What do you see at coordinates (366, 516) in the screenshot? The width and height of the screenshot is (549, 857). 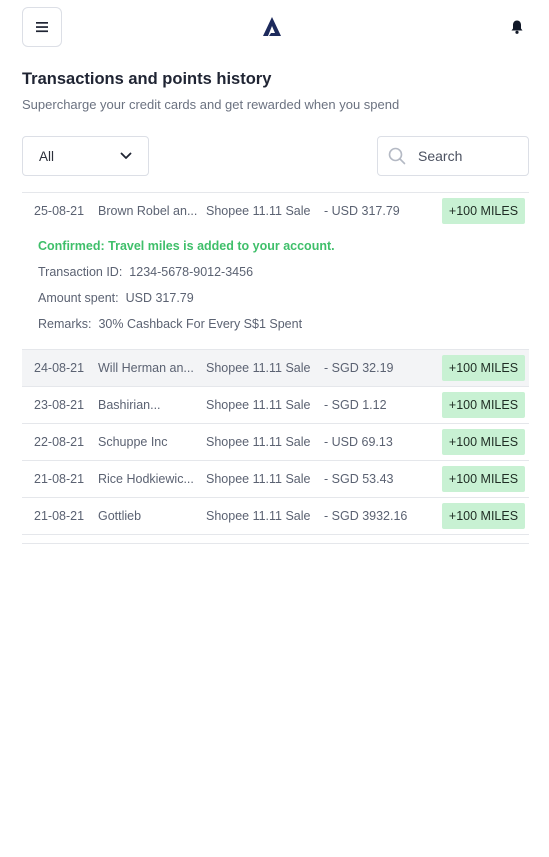 I see `row-amount: - SGD 3932.16` at bounding box center [366, 516].